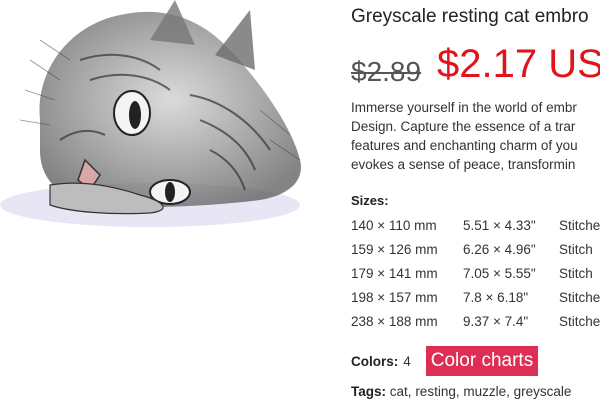 The image size is (600, 416). I want to click on size-row: 159 × 126 mm 6.26 × 4.96" Stitch, so click(475, 250).